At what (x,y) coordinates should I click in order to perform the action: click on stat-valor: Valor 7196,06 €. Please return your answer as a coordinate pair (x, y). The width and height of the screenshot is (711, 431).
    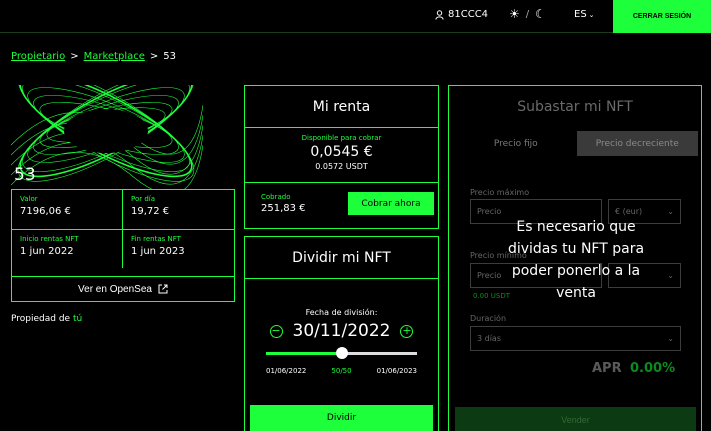
    Looking at the image, I should click on (67, 210).